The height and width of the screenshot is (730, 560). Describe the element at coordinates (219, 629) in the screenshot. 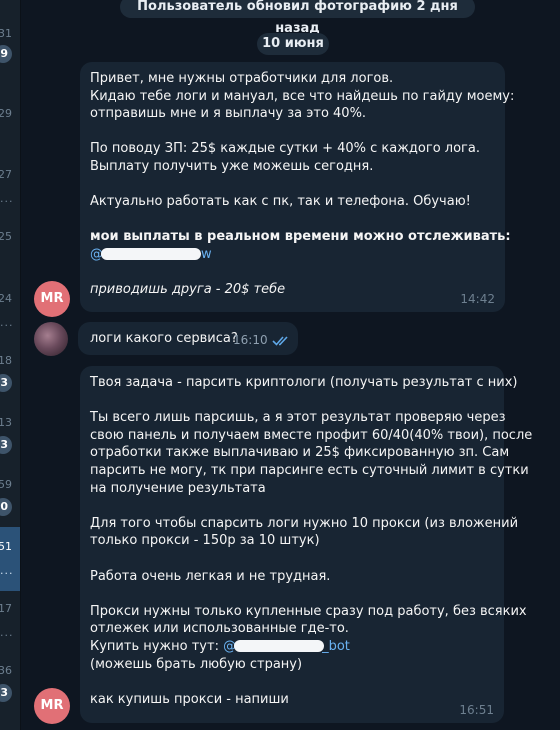

I see `message-line: отлежек или использованные где-то.` at that location.